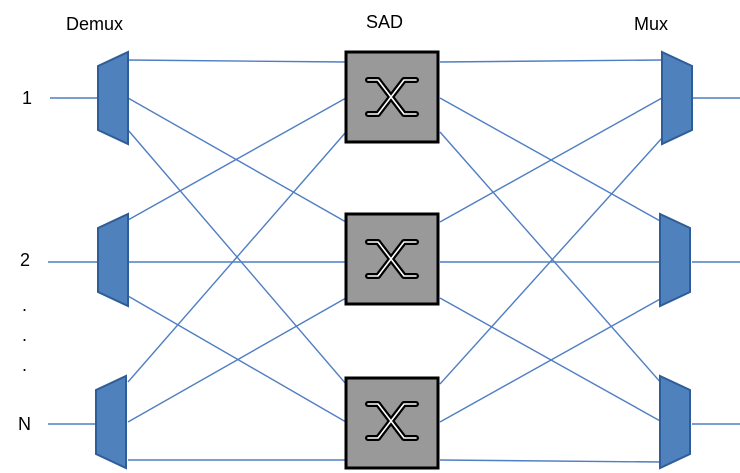 Image resolution: width=740 pixels, height=473 pixels. Describe the element at coordinates (95, 24) in the screenshot. I see `demux-label: Demux` at that location.